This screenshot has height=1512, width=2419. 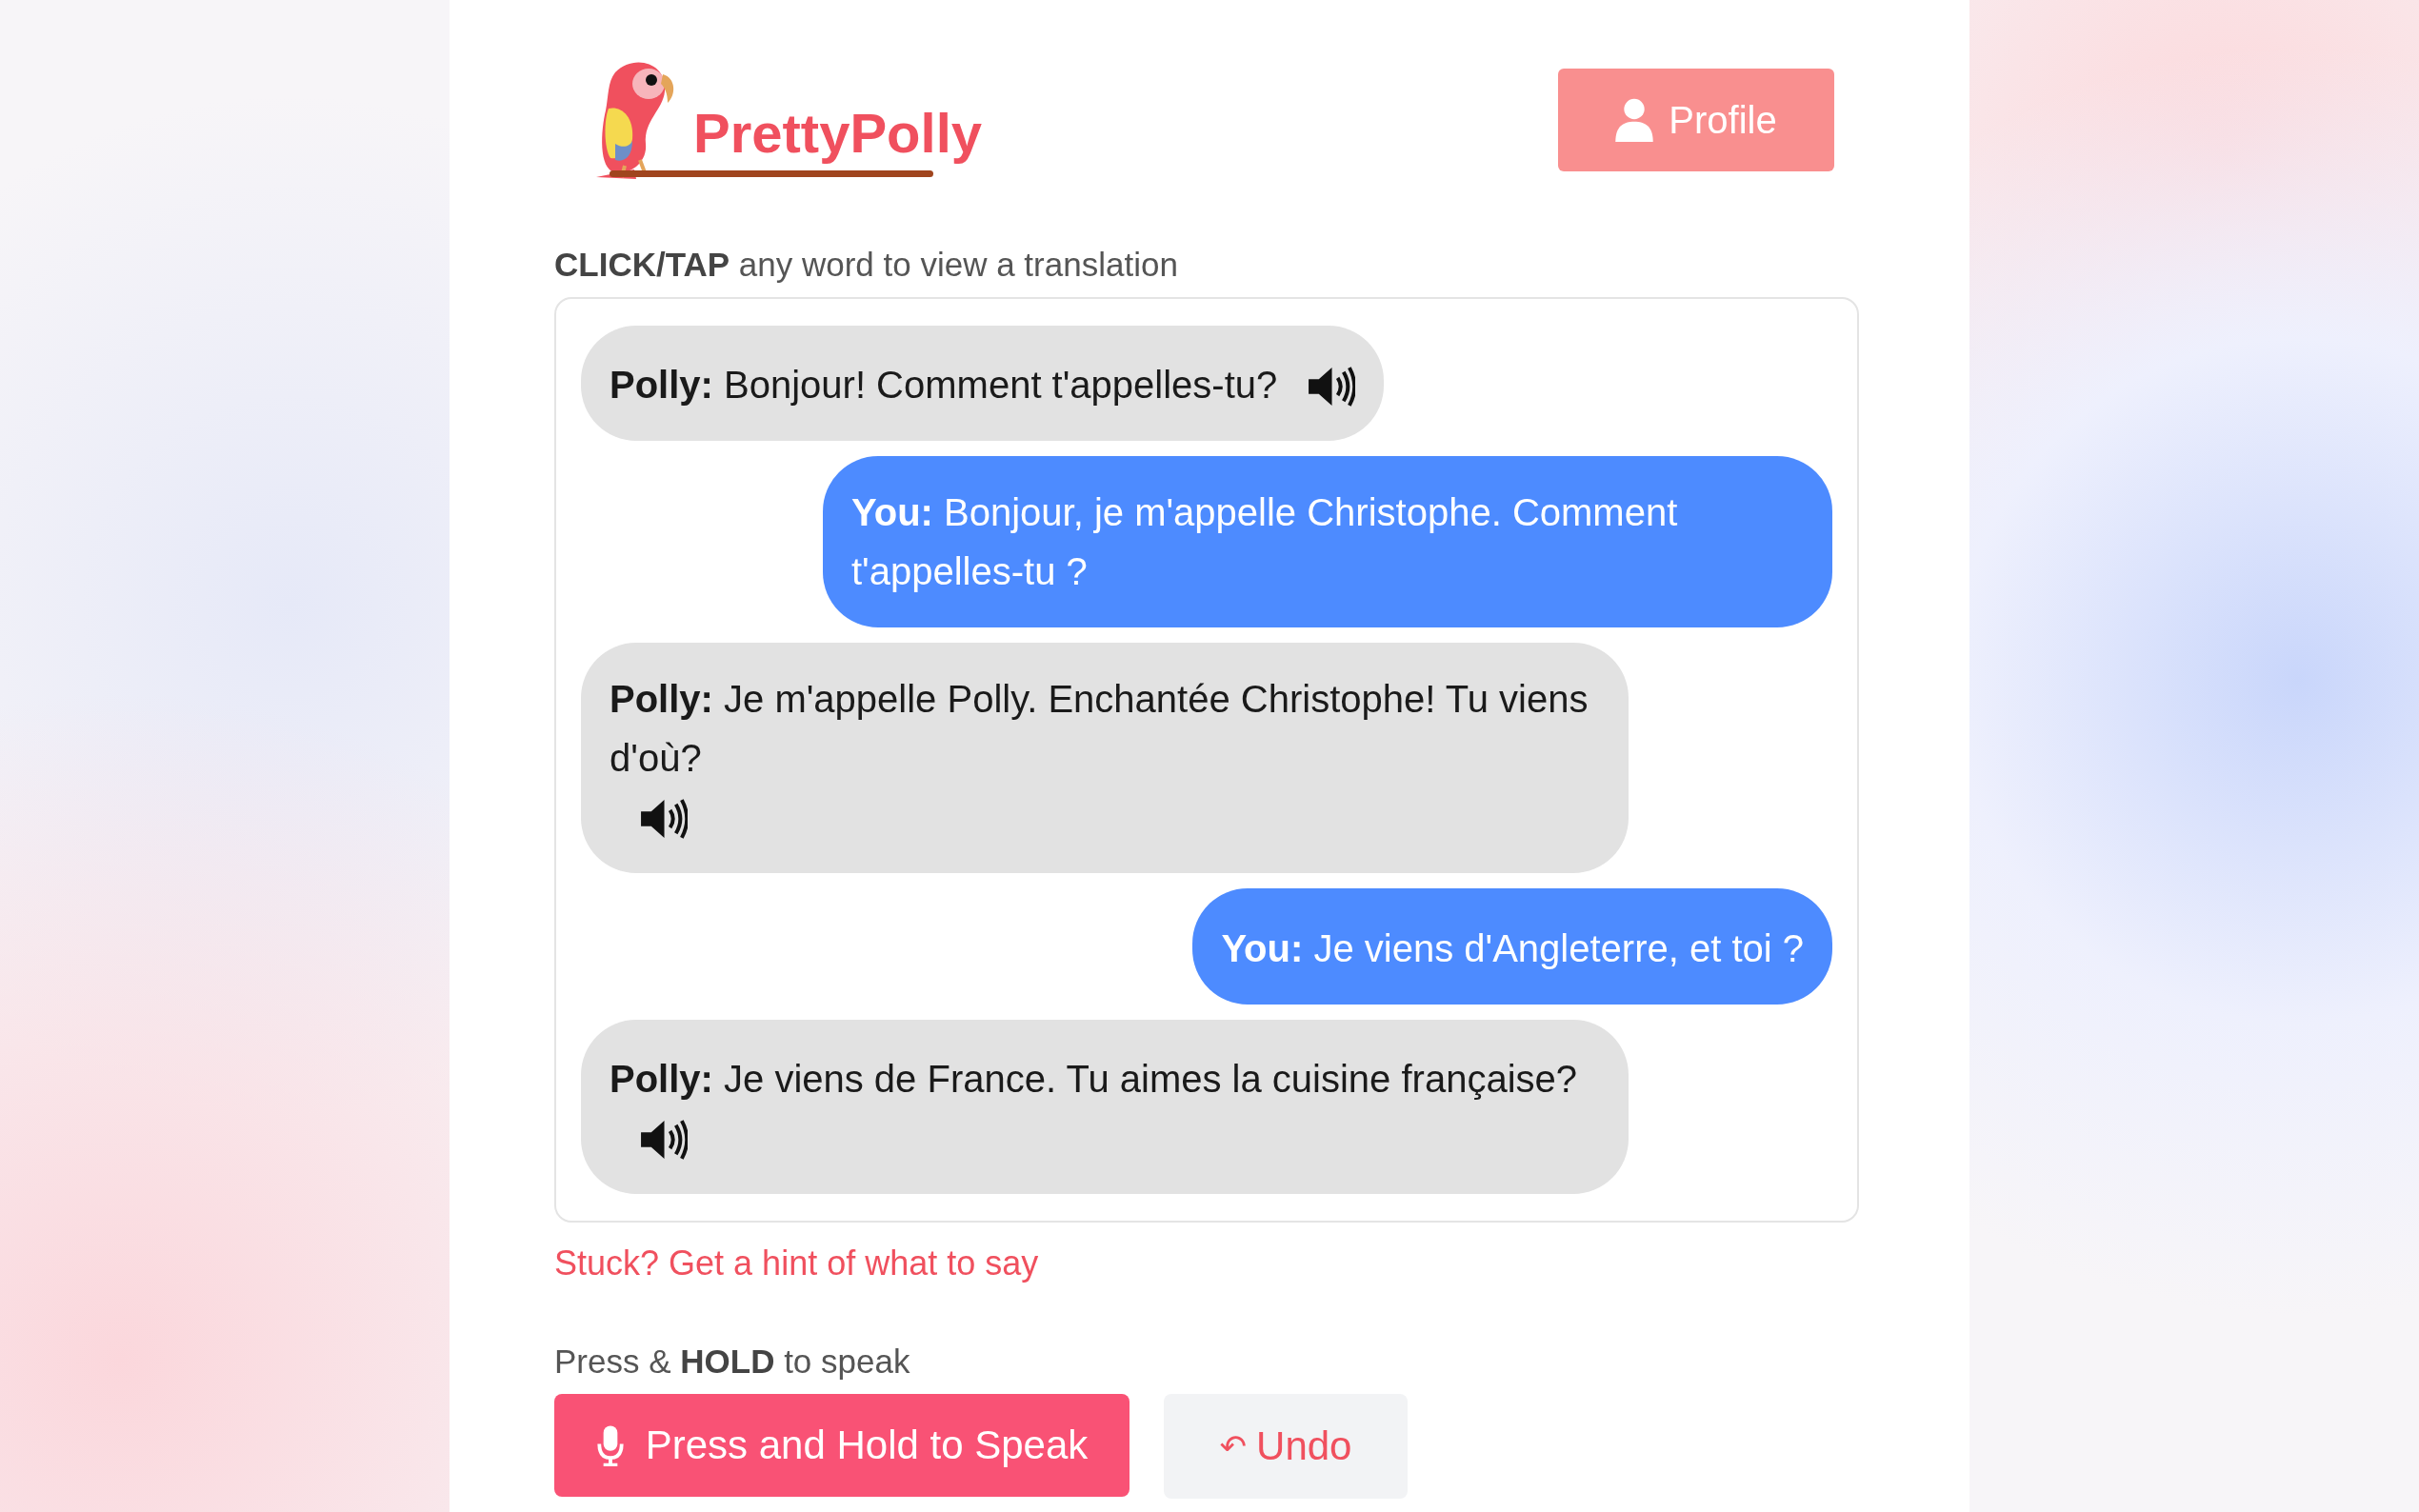 I want to click on user-message: You: Bonjour, je m'appelle Christophe. Comment t'appelles-tu ?, so click(x=1327, y=542).